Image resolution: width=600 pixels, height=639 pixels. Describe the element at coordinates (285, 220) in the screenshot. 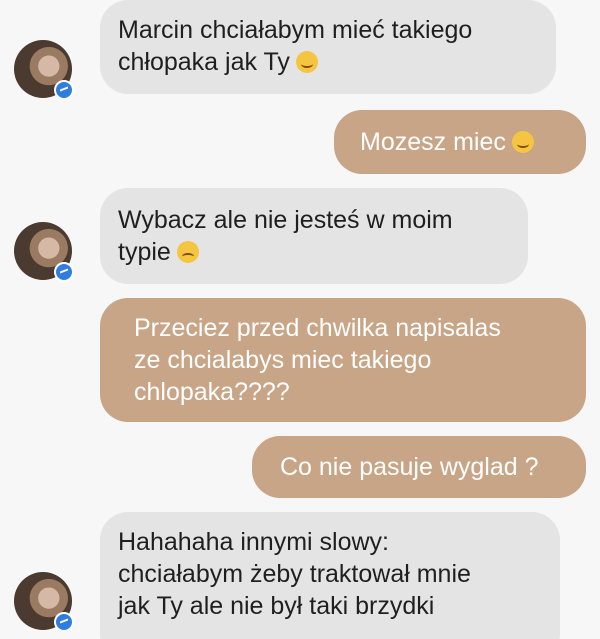

I see `message-text-line: Wybacz ale nie jesteś w moim` at that location.